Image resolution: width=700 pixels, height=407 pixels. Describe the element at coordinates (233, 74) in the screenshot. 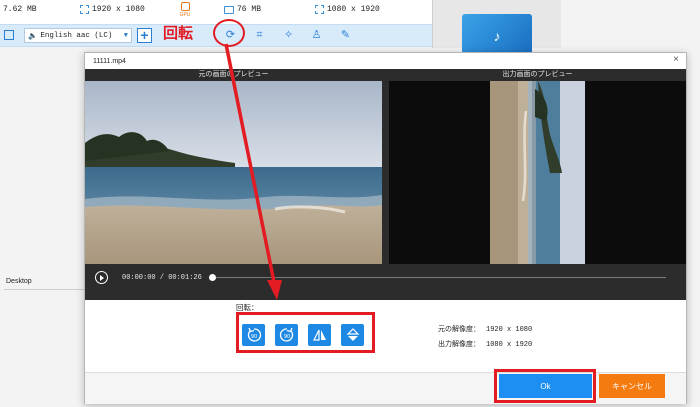

I see `original-preview-label: 元の画面のプレビュー` at that location.